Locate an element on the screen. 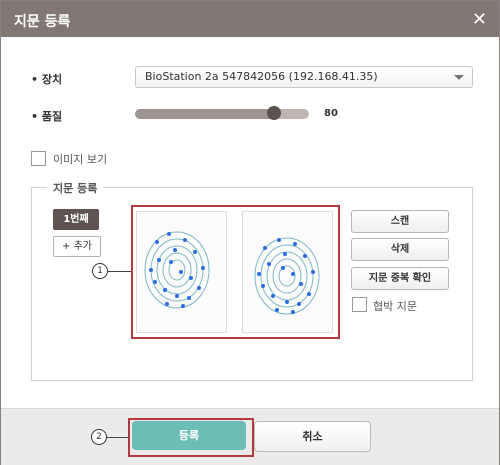 The image size is (500, 465). fingerprint-group-title: 지문 등록 is located at coordinates (75, 188).